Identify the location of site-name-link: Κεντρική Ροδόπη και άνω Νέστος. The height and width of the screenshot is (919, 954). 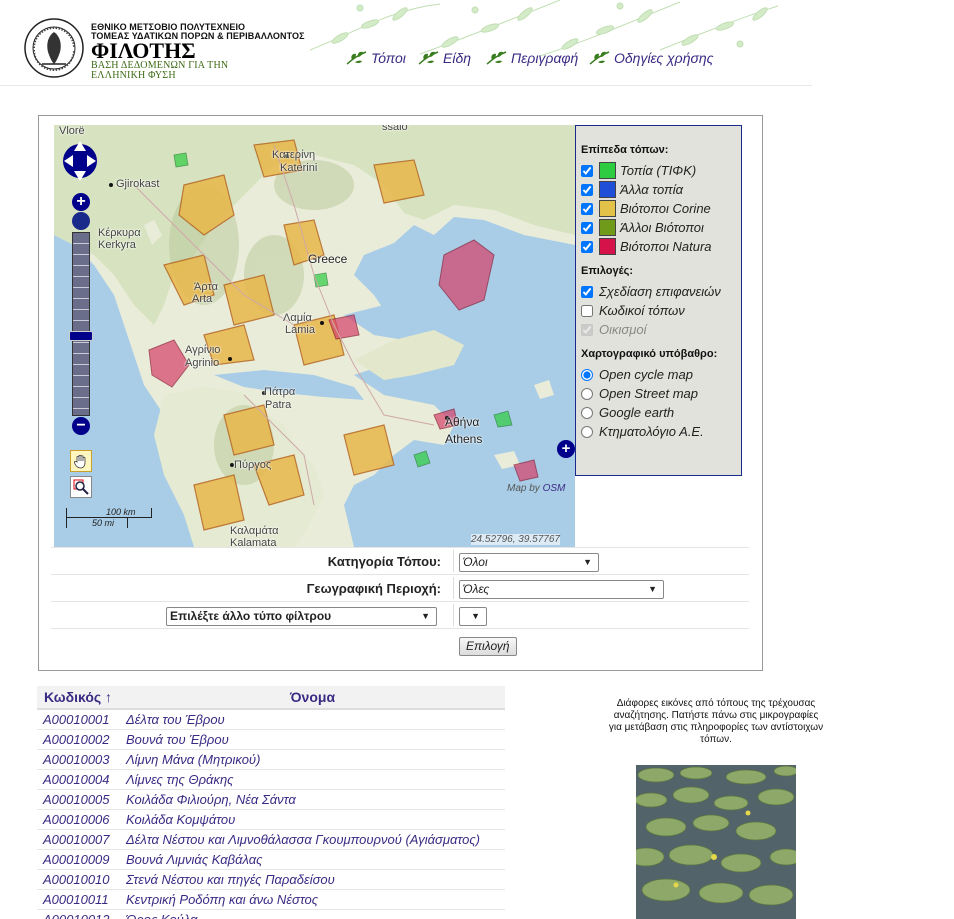
(222, 899).